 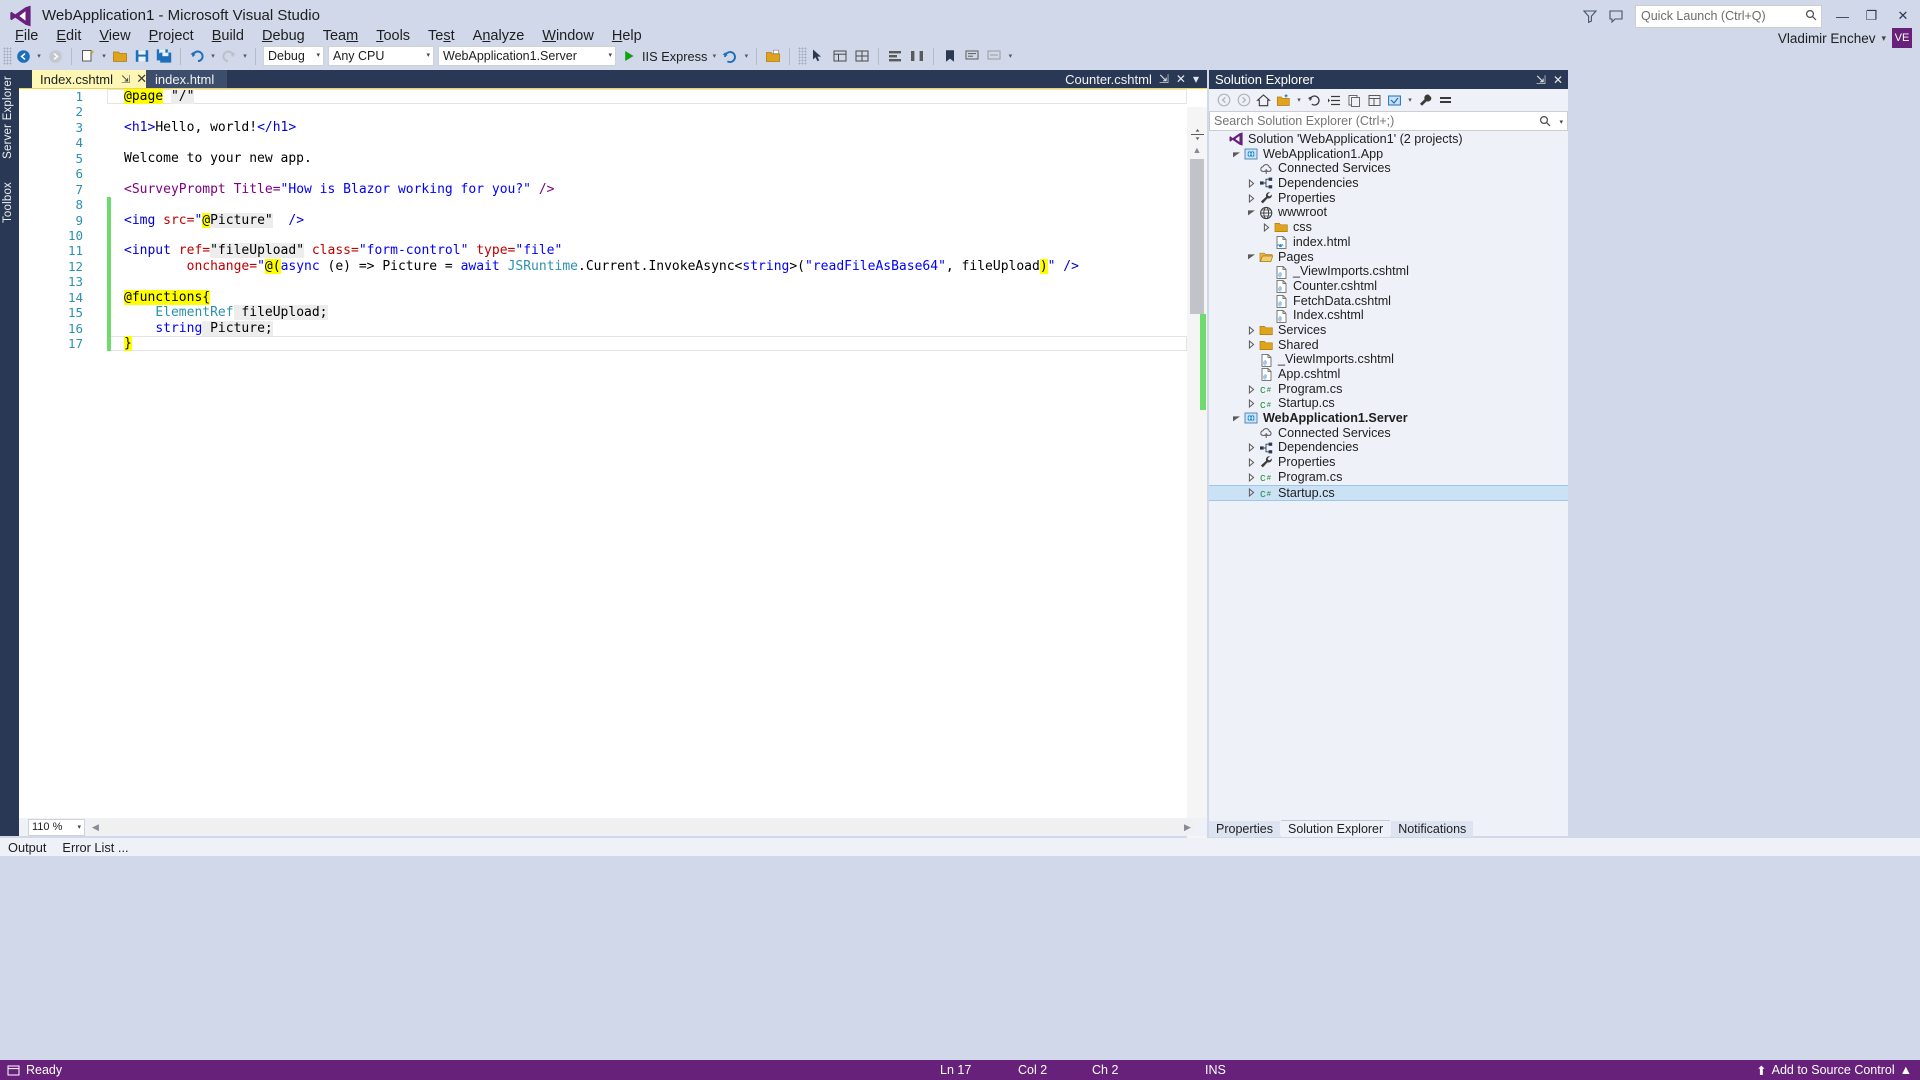 What do you see at coordinates (1197, 149) in the screenshot?
I see `scroll-up-arrow-icon: ▲` at bounding box center [1197, 149].